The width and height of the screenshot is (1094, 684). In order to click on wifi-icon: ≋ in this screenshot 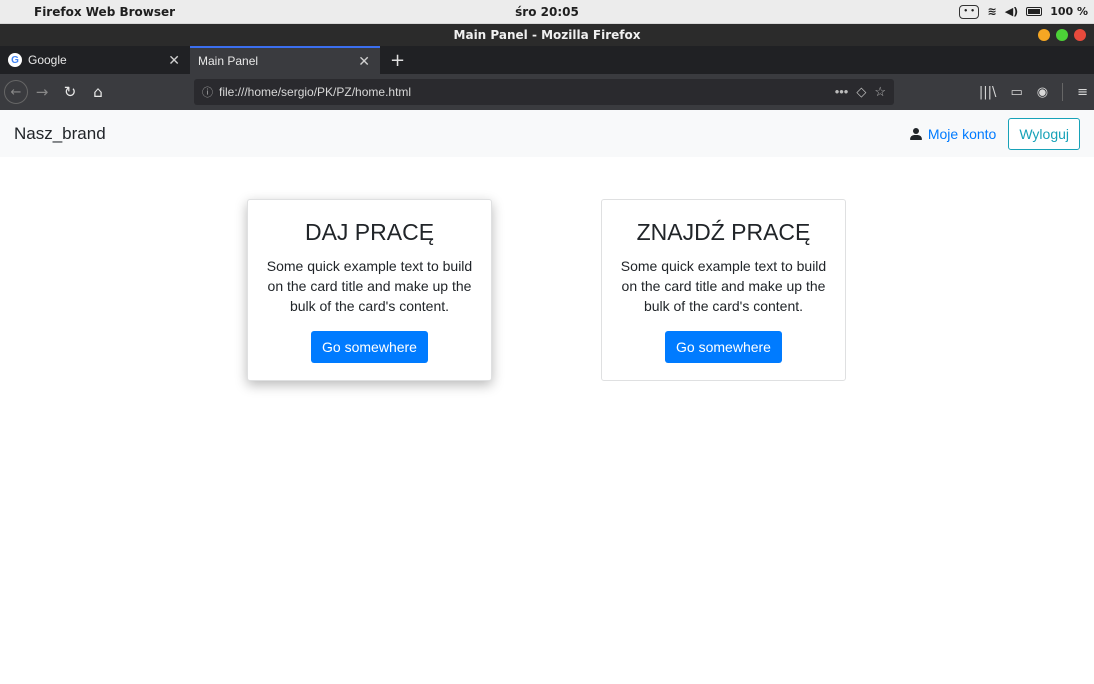, I will do `click(991, 11)`.